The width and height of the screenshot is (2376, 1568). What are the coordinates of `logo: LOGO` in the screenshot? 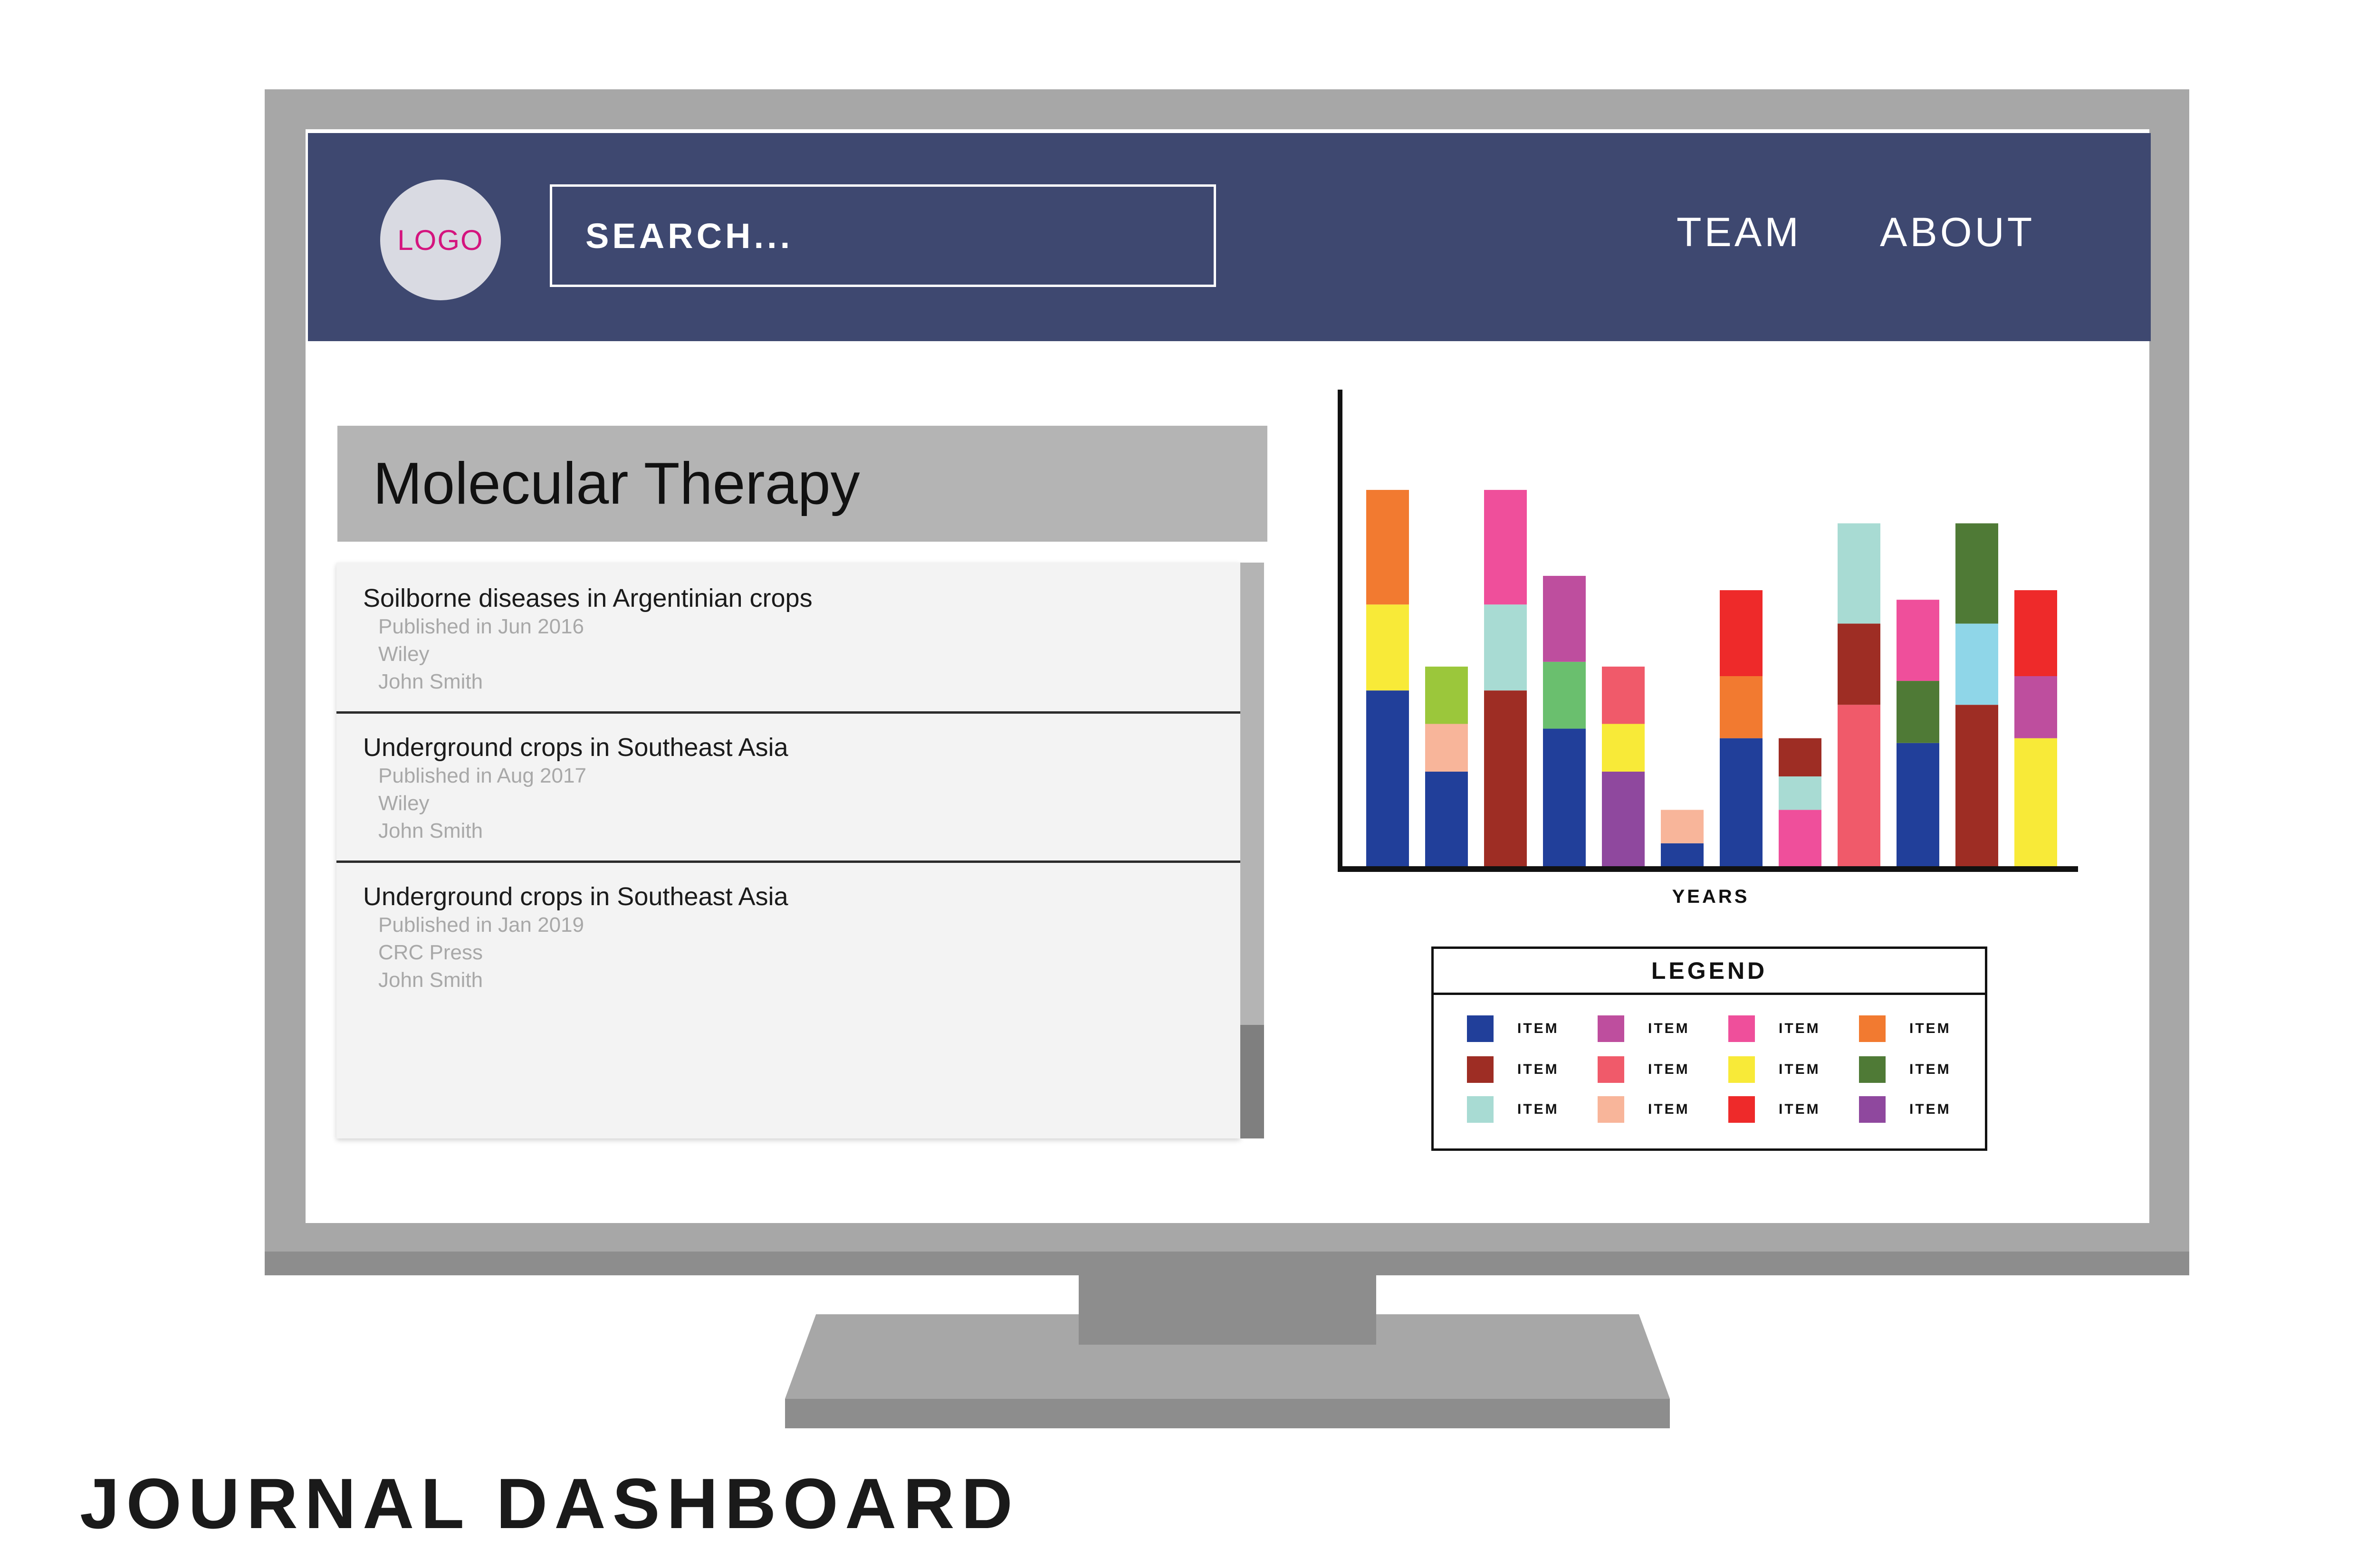 It's located at (440, 240).